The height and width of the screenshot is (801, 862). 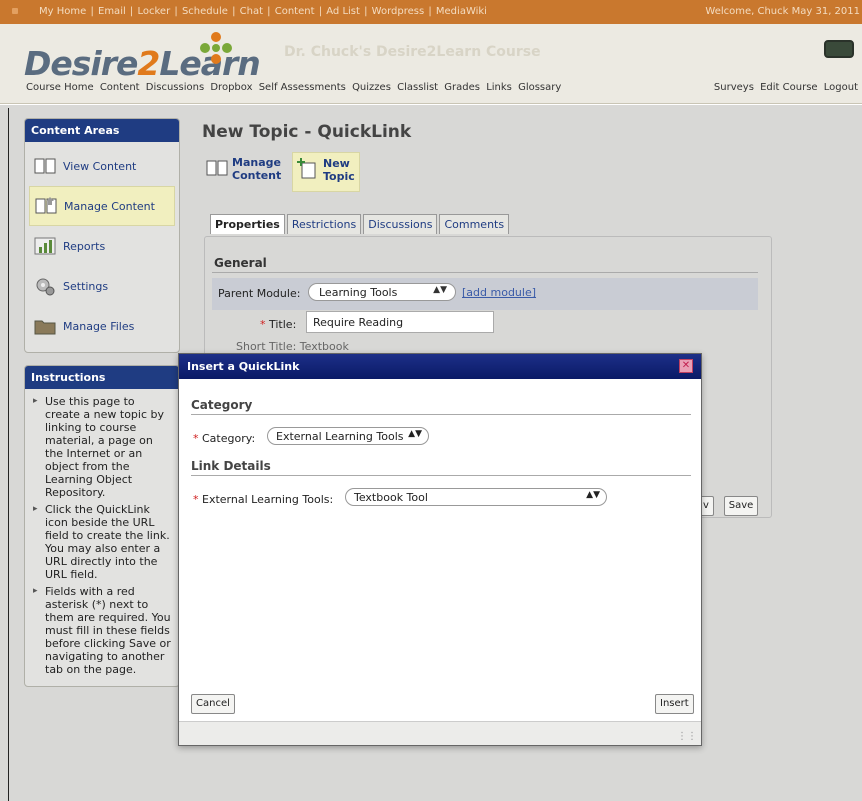 What do you see at coordinates (251, 11) in the screenshot?
I see `top-link-chat: Chat` at bounding box center [251, 11].